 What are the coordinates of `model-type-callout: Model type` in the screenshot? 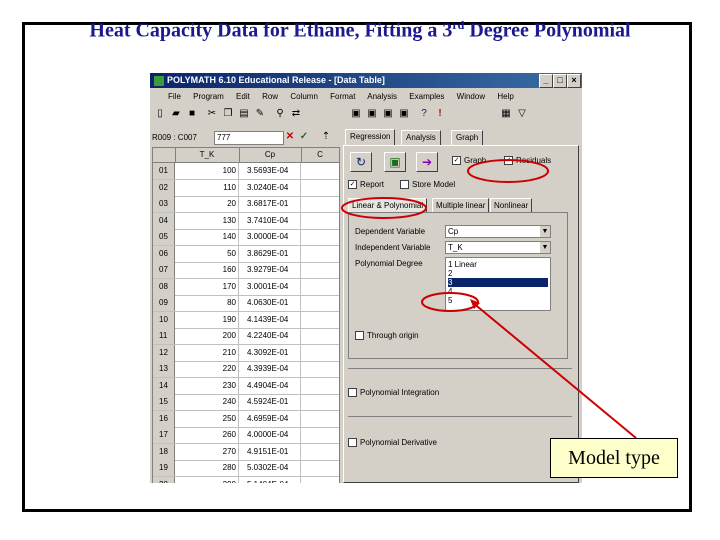 It's located at (614, 458).